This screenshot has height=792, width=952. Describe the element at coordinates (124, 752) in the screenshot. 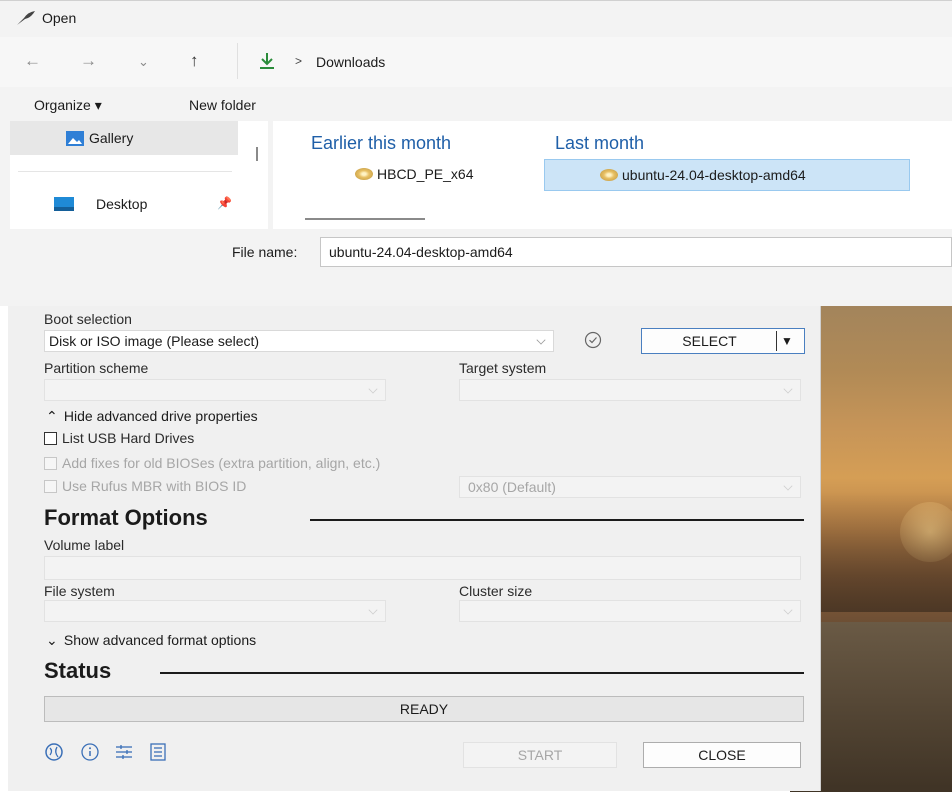

I see `settings-sliders-icon` at that location.